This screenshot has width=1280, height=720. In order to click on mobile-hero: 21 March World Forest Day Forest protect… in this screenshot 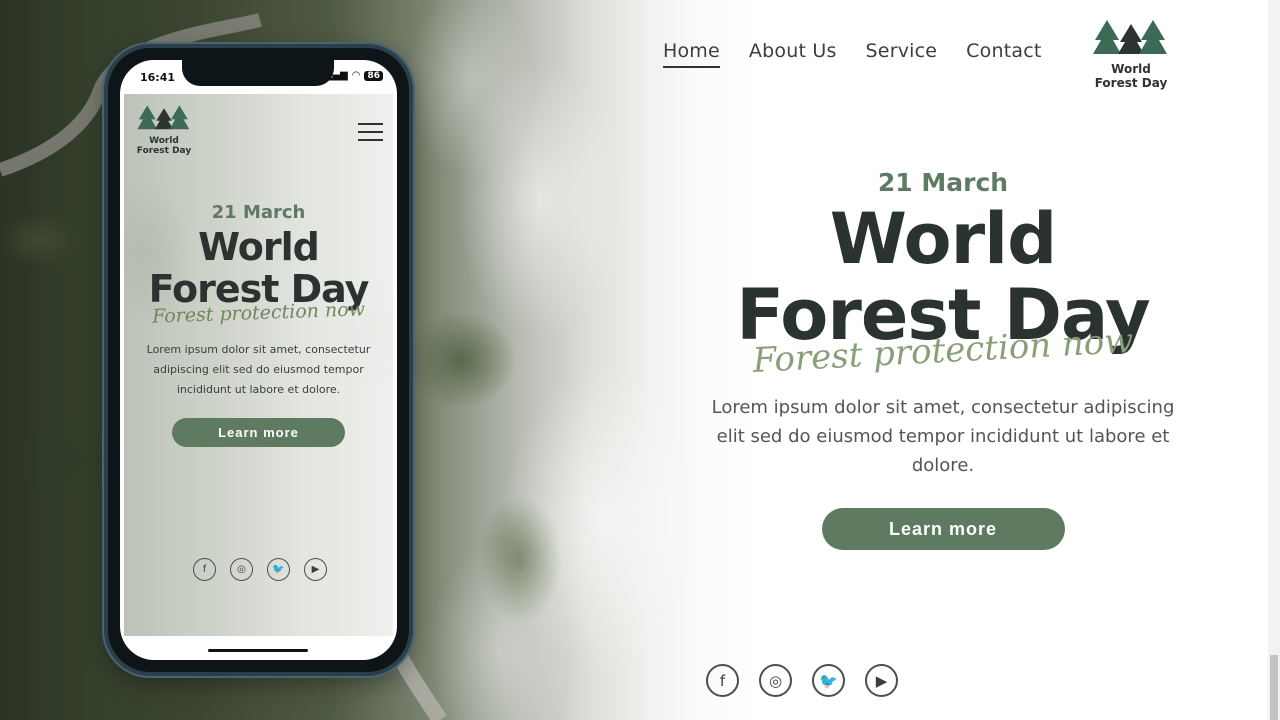, I will do `click(258, 324)`.